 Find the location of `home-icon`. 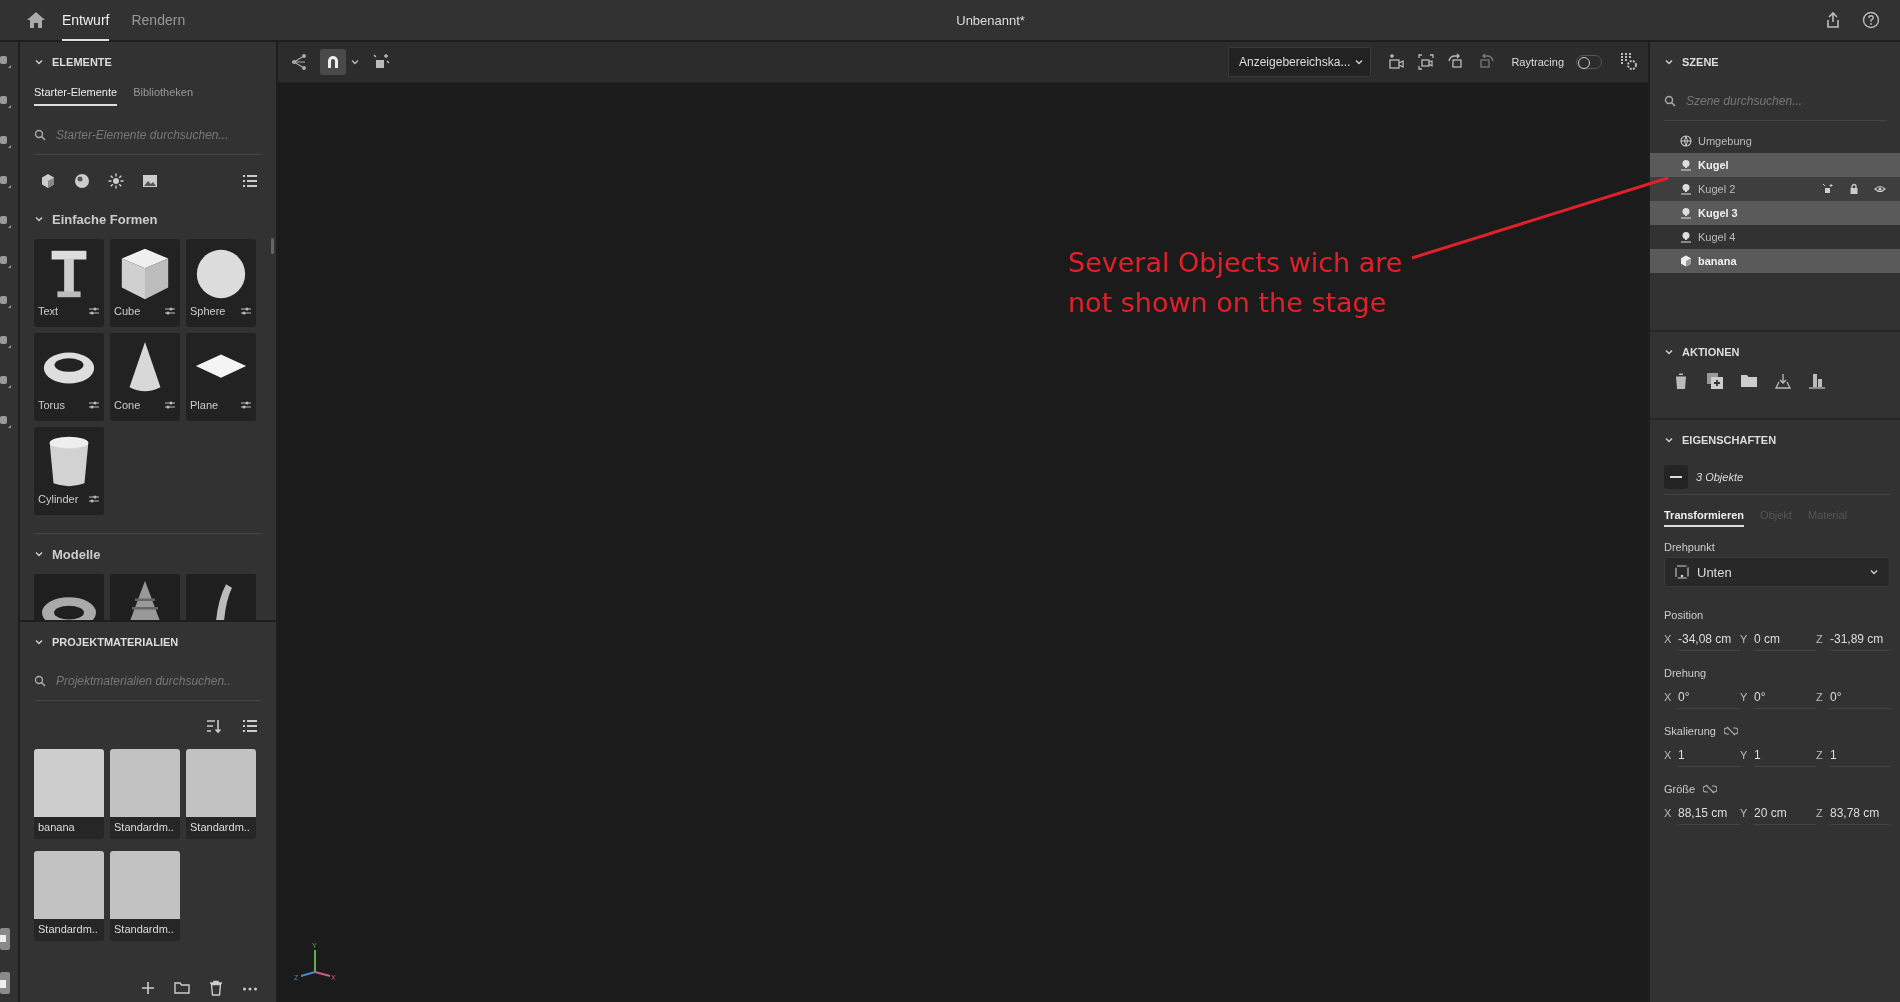

home-icon is located at coordinates (36, 20).